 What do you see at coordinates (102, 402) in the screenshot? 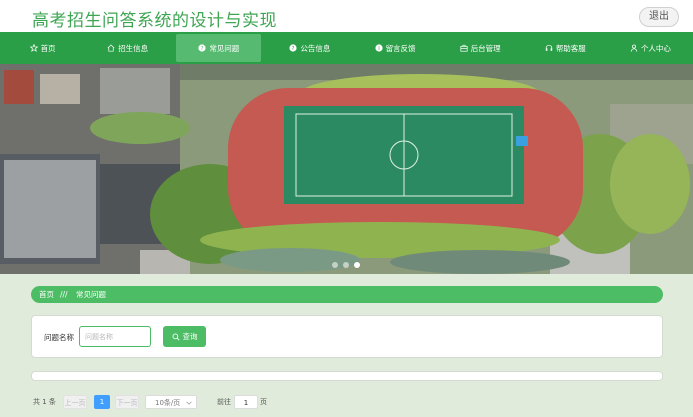
I see `page-number-current: 1` at bounding box center [102, 402].